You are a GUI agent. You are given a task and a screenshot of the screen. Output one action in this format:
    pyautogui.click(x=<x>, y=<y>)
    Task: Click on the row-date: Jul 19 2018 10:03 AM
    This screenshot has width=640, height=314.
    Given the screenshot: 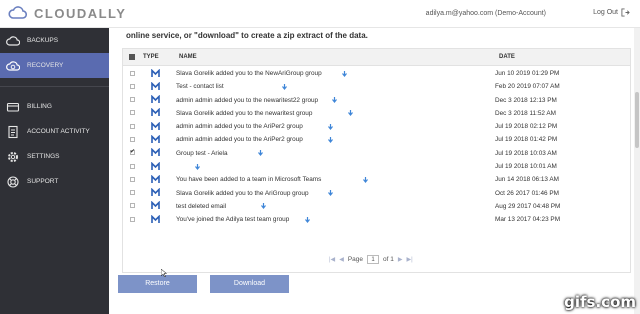 What is the action you would take?
    pyautogui.click(x=526, y=153)
    